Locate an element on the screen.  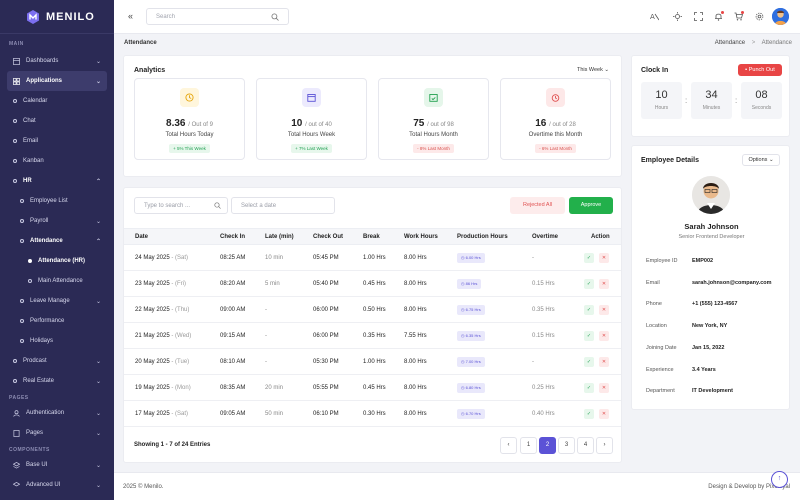
sidebar-item-performance: Performance is located at coordinates (57, 321).